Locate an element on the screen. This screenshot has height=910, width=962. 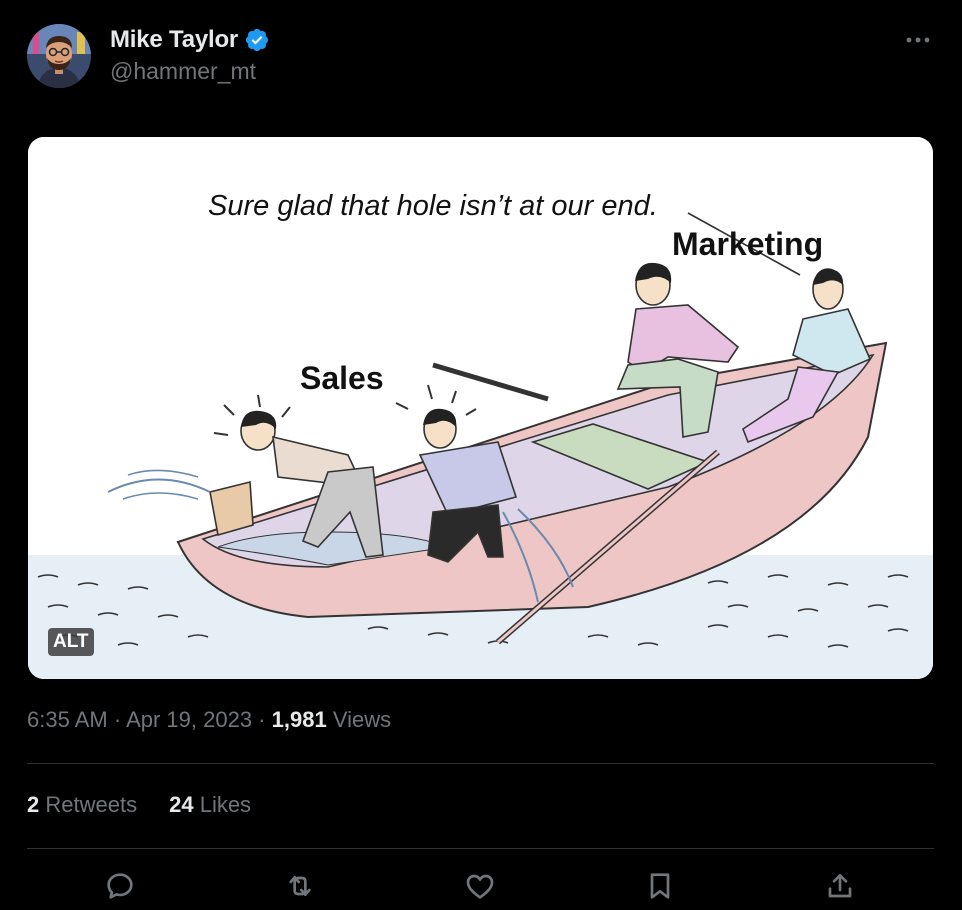
avatar-illustration is located at coordinates (59, 56).